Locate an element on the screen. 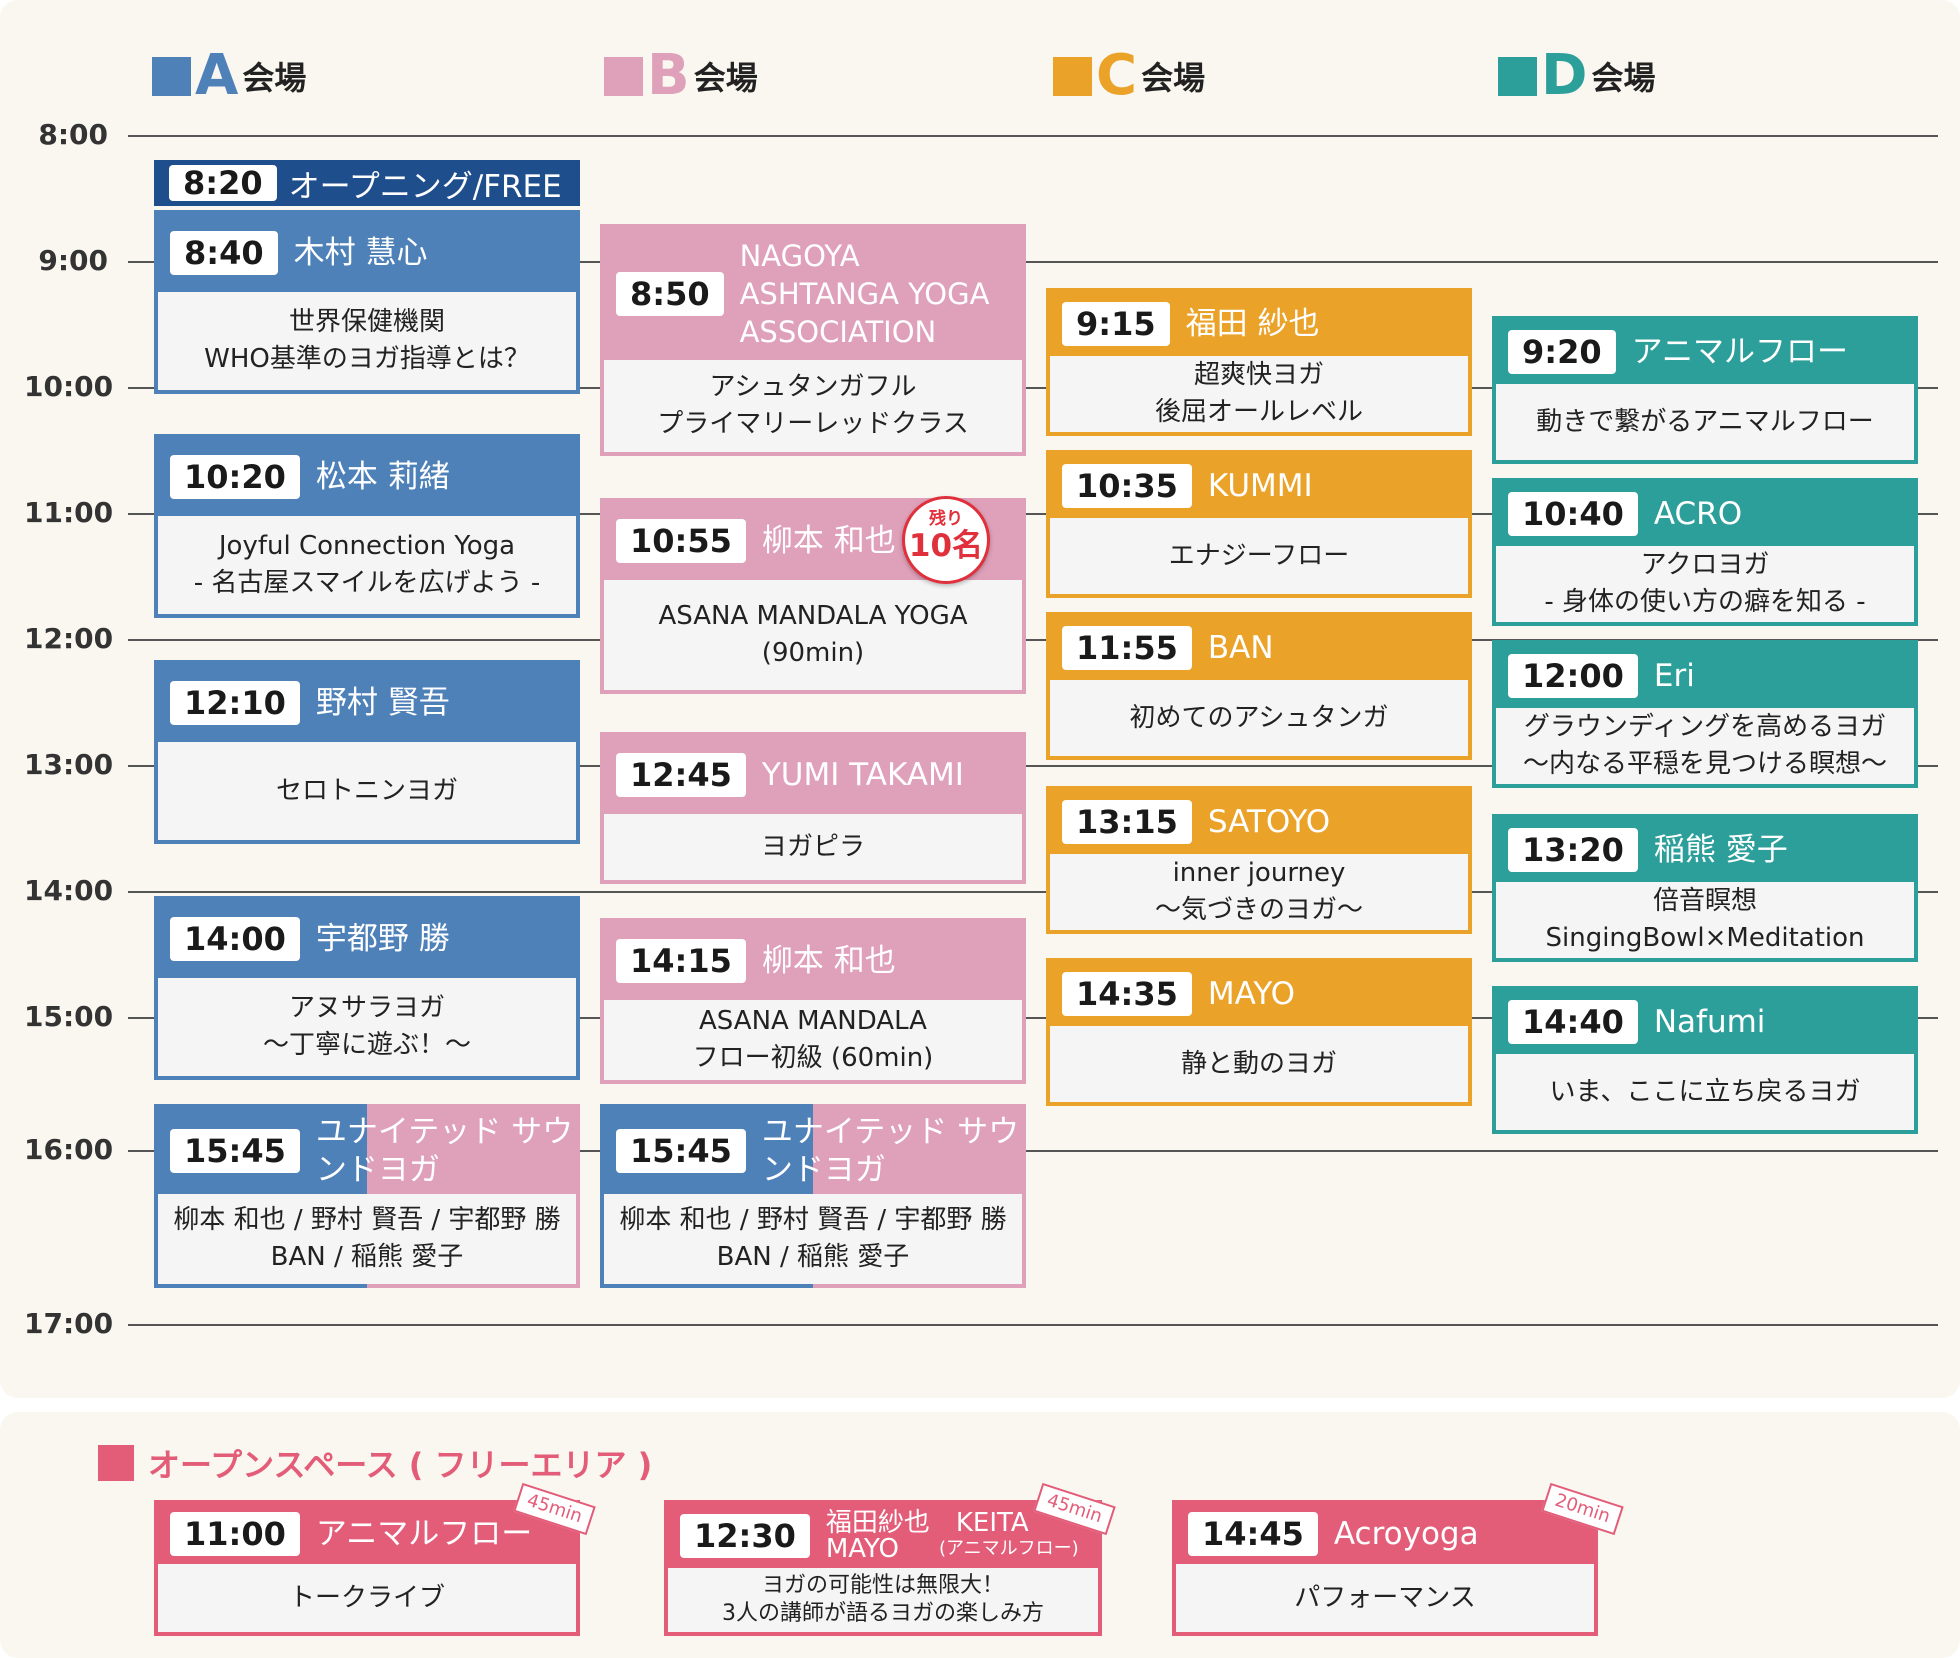 Image resolution: width=1960 pixels, height=1658 pixels. session-instructor: 宇都野 勝 is located at coordinates (382, 939).